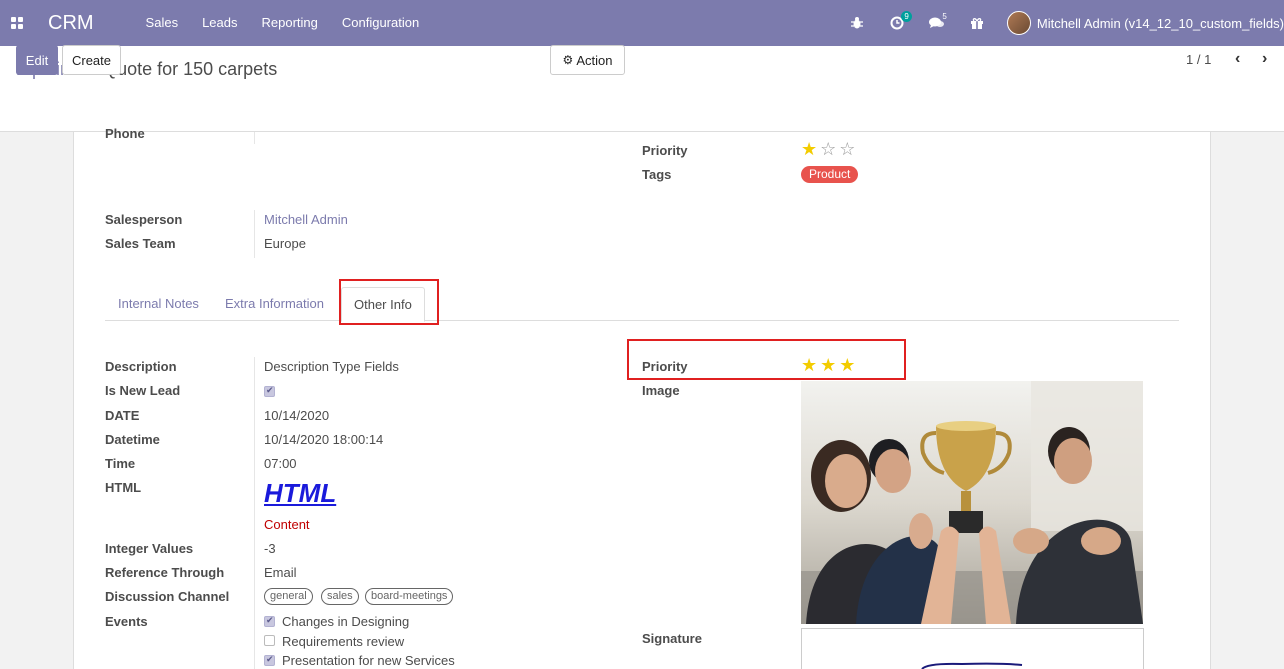 This screenshot has width=1284, height=669. Describe the element at coordinates (269, 391) in the screenshot. I see `is-new-lead-checkbox` at that location.